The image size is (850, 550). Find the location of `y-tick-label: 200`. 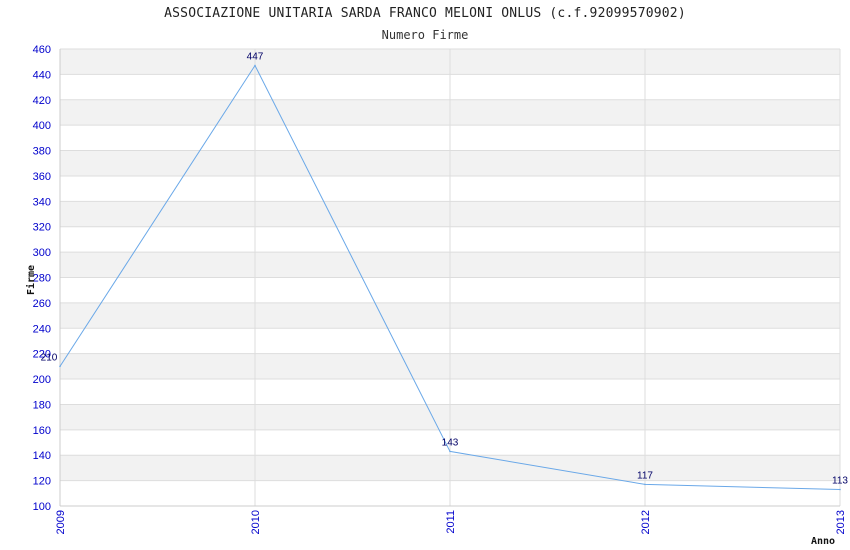

y-tick-label: 200 is located at coordinates (42, 380).